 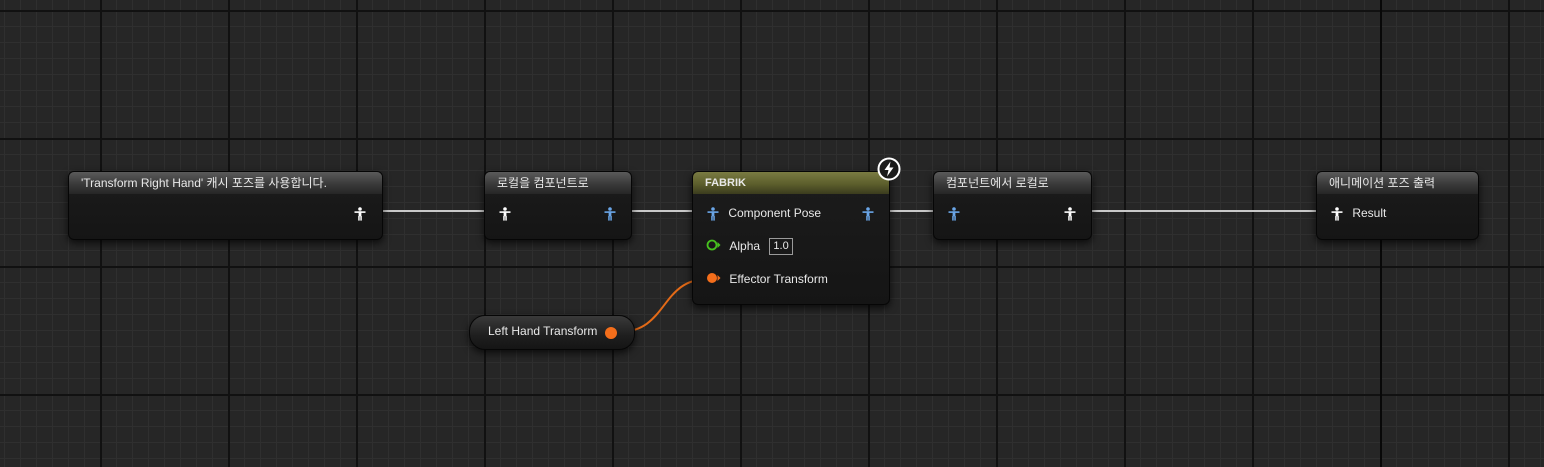 I want to click on cached-pose-node: 'Transform Right Hand' 캐시 포즈를 사용합니다., so click(x=225, y=205).